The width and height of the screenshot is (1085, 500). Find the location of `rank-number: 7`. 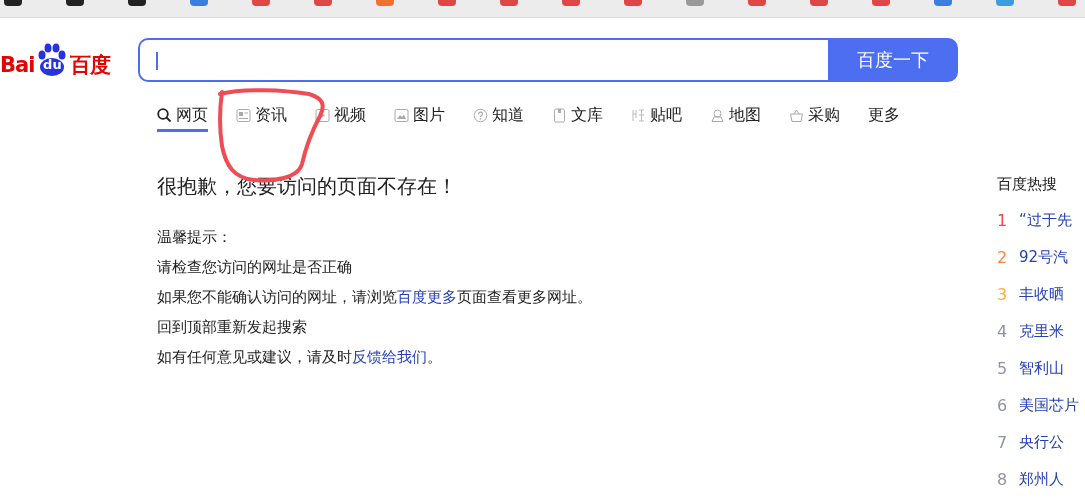

rank-number: 7 is located at coordinates (1003, 442).